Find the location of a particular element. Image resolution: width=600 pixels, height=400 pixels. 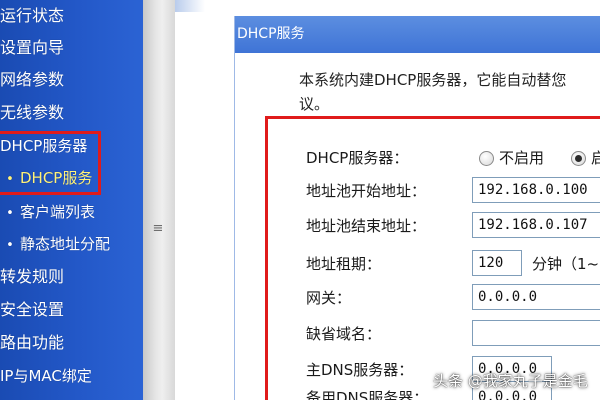

sidebar-item-setup-wizard: 设置向导 is located at coordinates (32, 48).